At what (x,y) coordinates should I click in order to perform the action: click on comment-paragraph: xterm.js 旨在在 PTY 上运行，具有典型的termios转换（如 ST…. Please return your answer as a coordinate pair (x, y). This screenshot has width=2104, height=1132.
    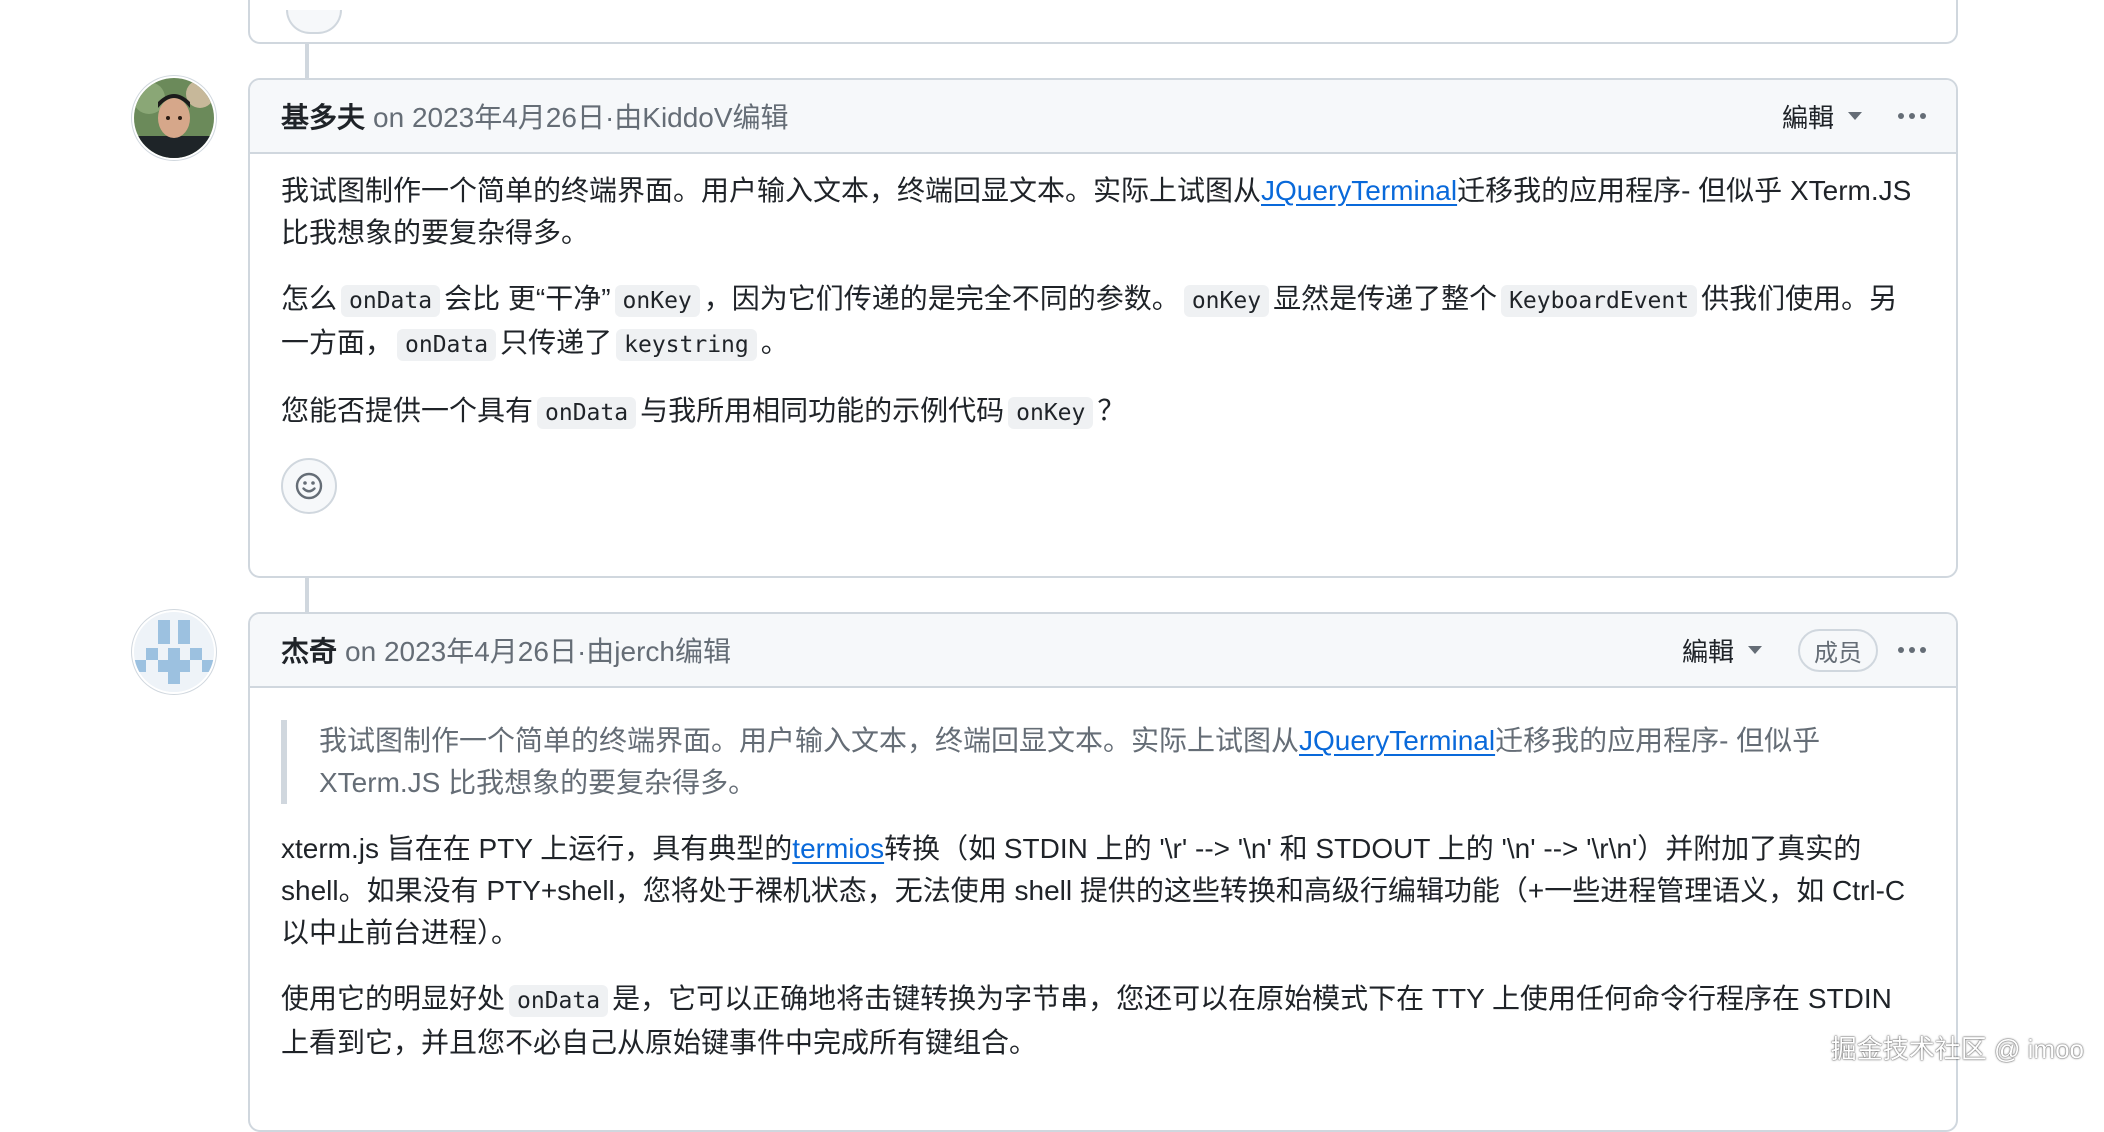
    Looking at the image, I should click on (1103, 891).